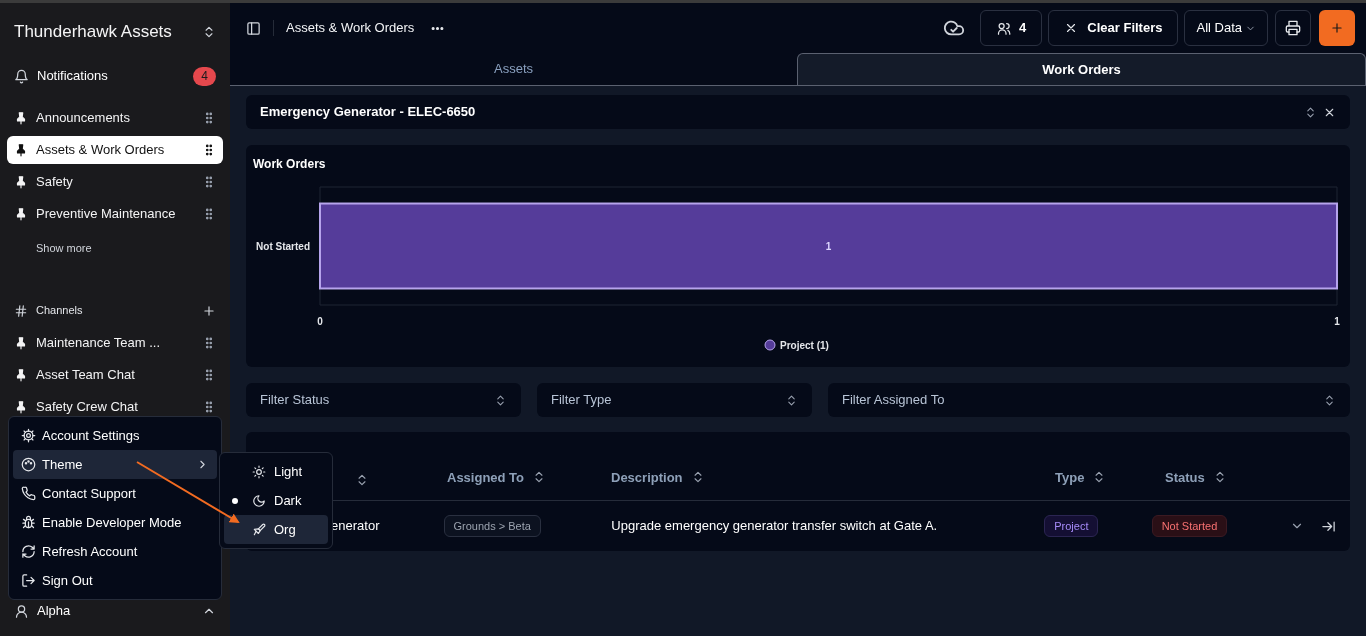 The width and height of the screenshot is (1366, 636). I want to click on brush-icon, so click(259, 529).